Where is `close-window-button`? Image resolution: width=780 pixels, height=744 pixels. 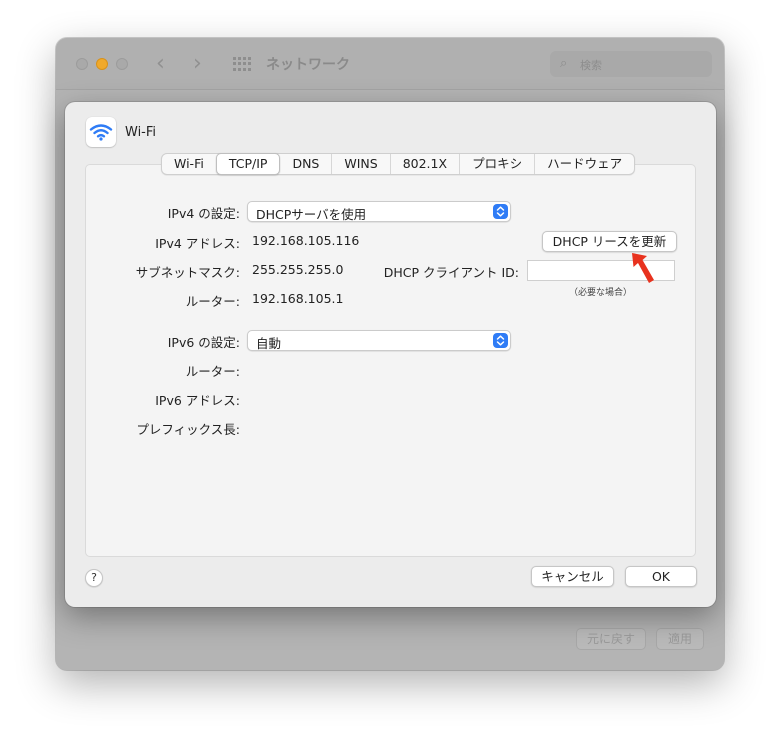 close-window-button is located at coordinates (82, 64).